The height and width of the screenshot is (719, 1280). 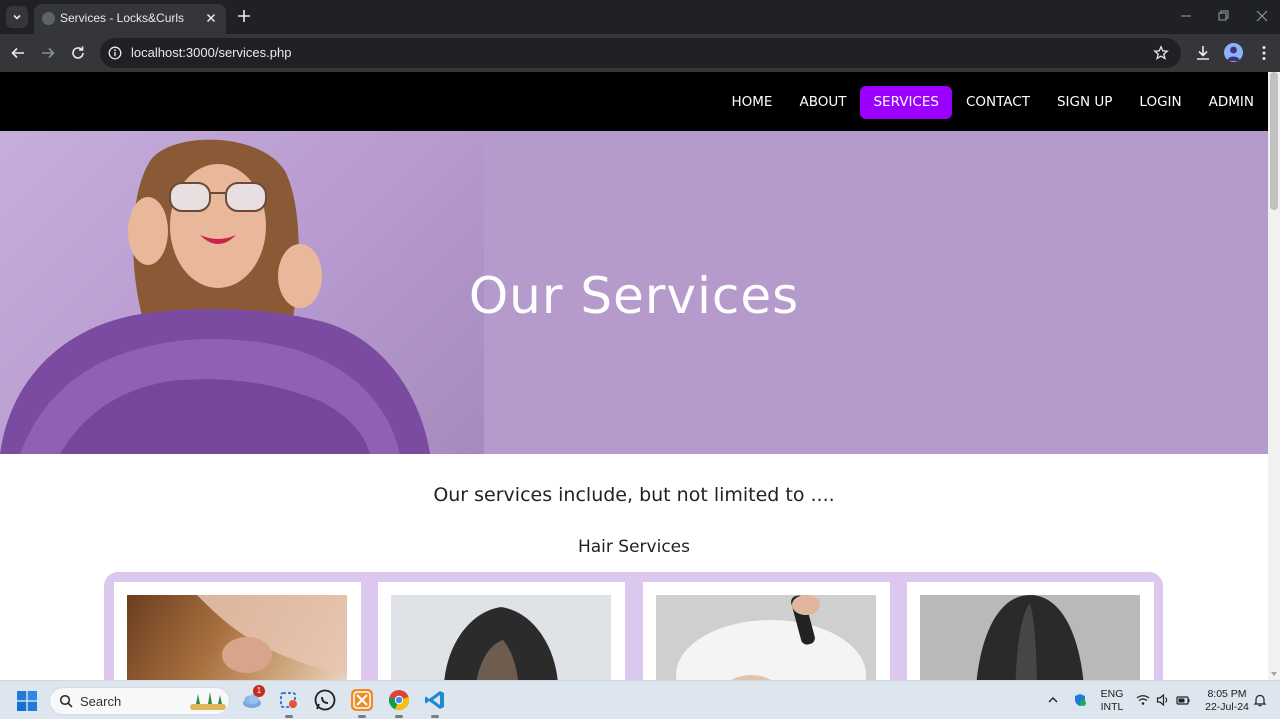 What do you see at coordinates (66, 701) in the screenshot?
I see `search-icon` at bounding box center [66, 701].